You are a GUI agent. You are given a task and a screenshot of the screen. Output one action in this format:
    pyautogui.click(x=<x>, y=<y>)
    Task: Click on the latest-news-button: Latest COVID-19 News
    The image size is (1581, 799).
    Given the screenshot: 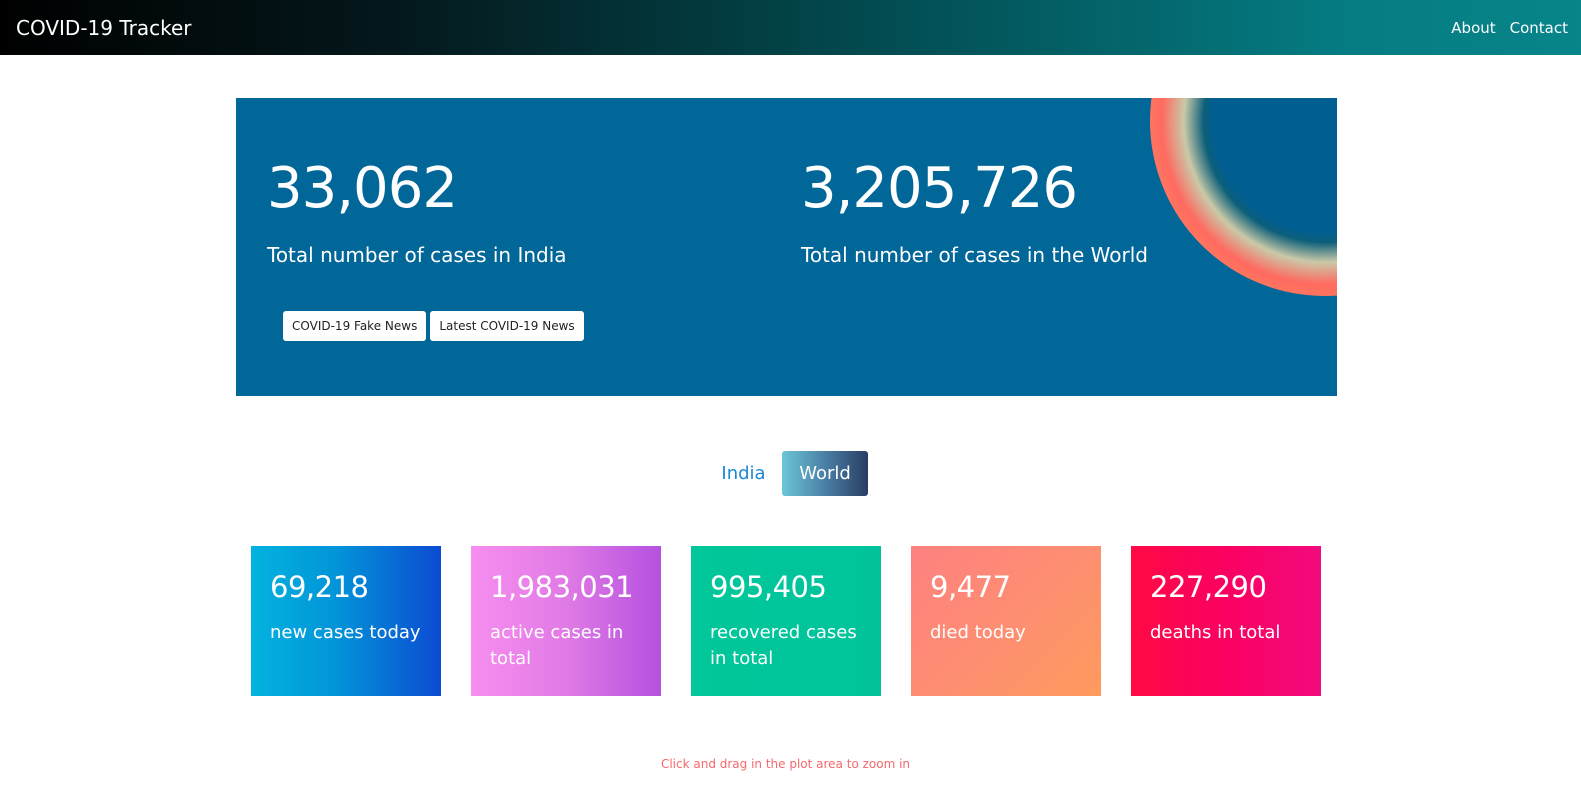 What is the action you would take?
    pyautogui.click(x=507, y=326)
    